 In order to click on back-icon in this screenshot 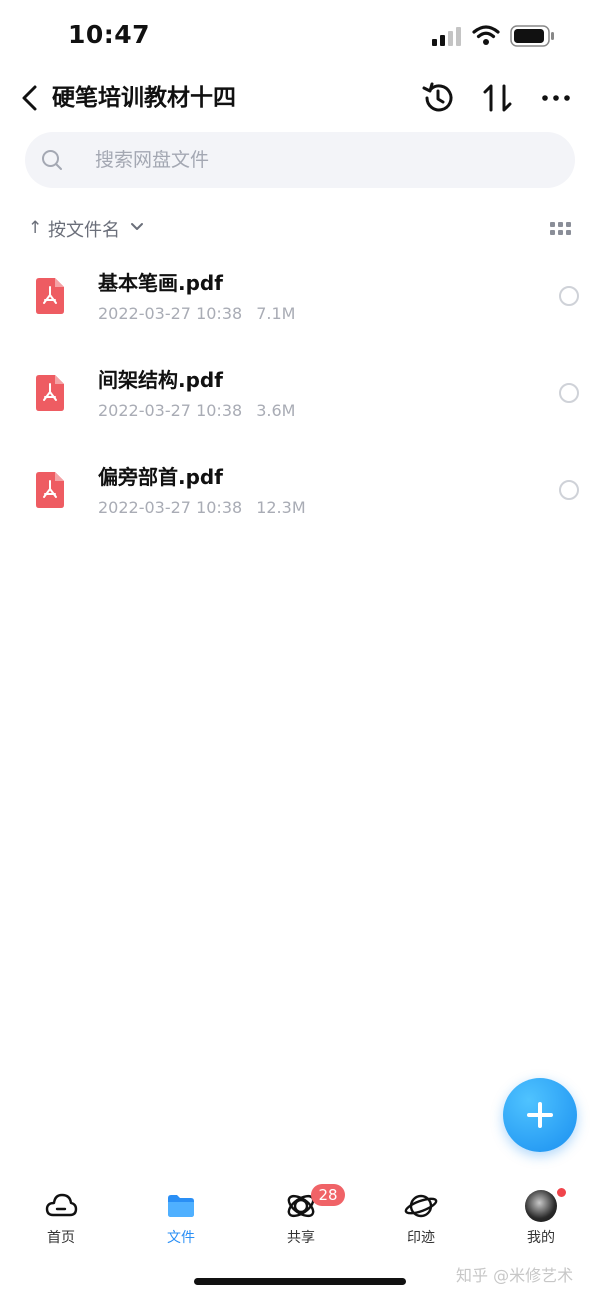, I will do `click(30, 98)`.